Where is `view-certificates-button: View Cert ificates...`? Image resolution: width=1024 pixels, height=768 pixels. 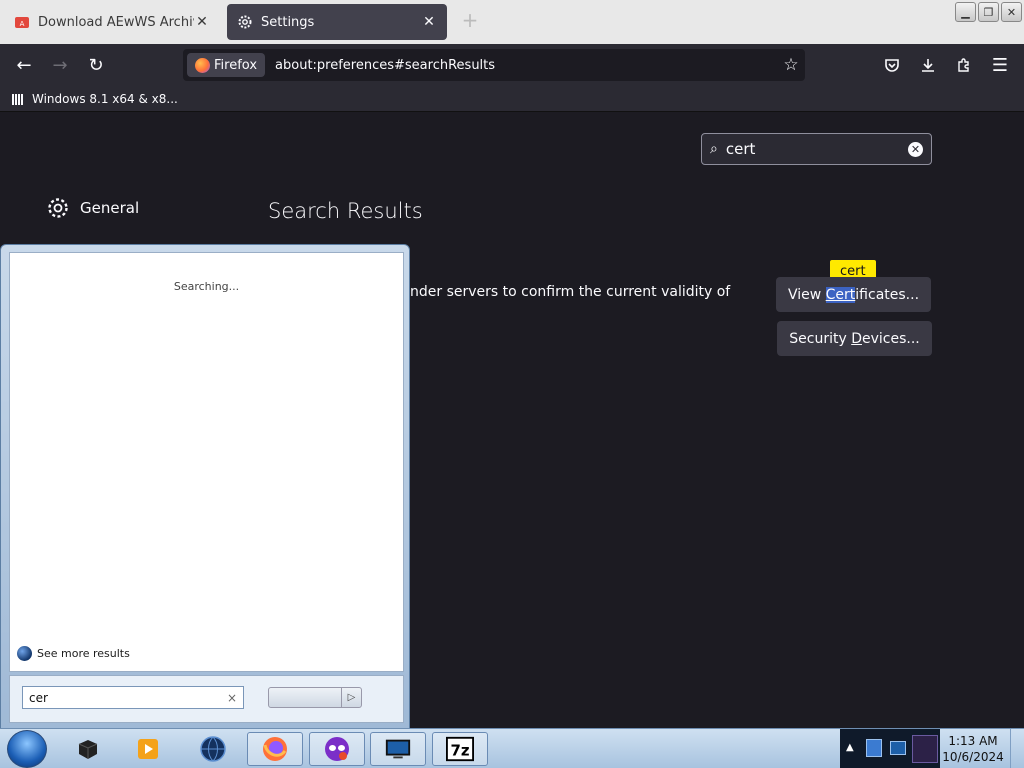 view-certificates-button: View Cert ificates... is located at coordinates (853, 294).